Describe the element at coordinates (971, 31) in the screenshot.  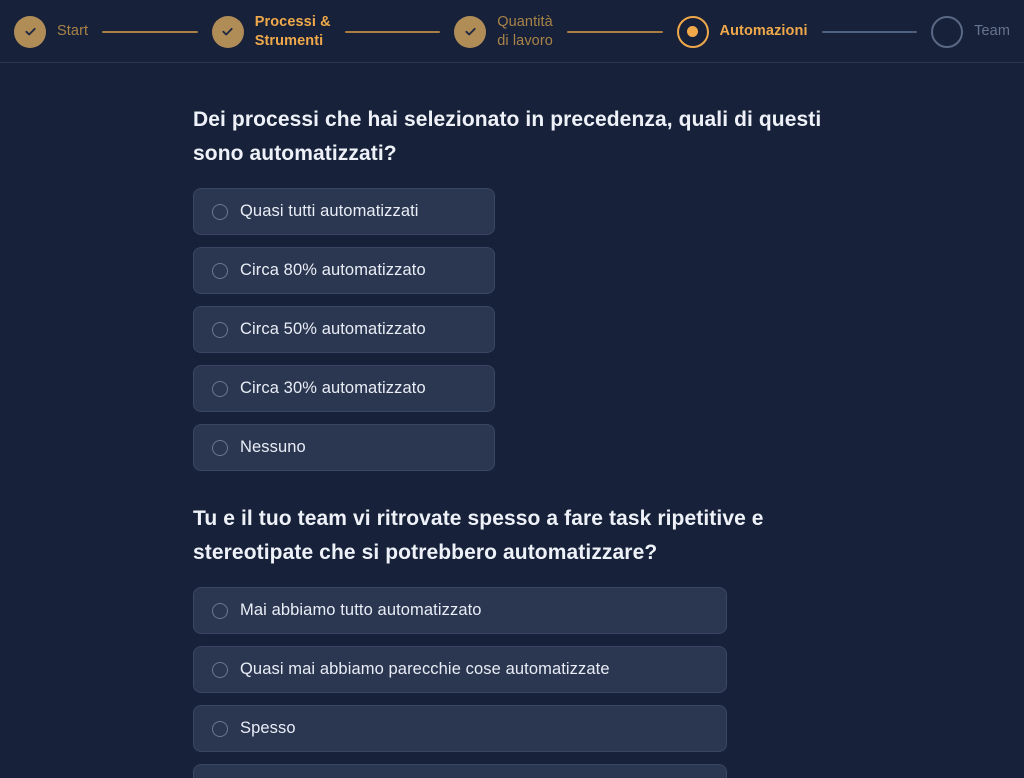
I see `stepper-step-team: Team` at that location.